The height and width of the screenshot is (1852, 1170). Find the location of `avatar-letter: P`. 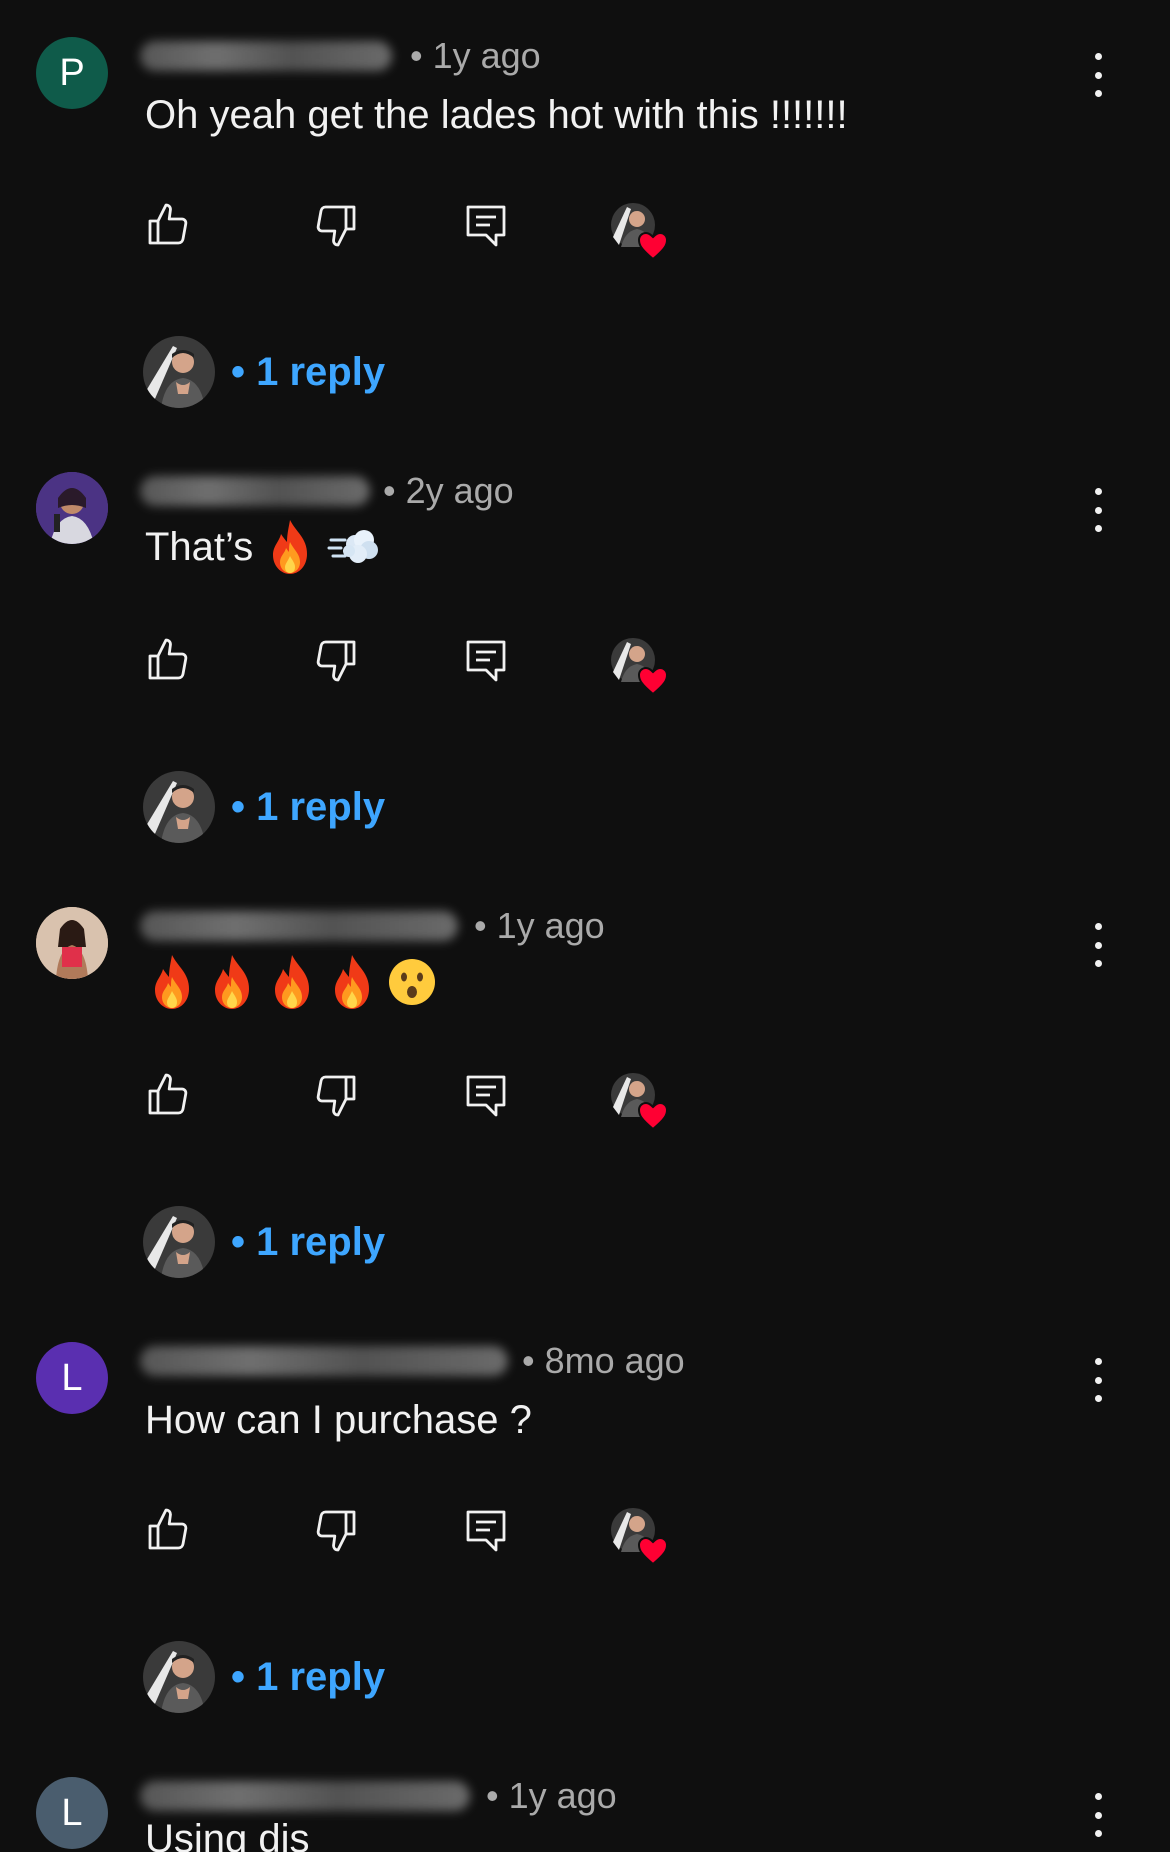

avatar-letter: P is located at coordinates (72, 72).